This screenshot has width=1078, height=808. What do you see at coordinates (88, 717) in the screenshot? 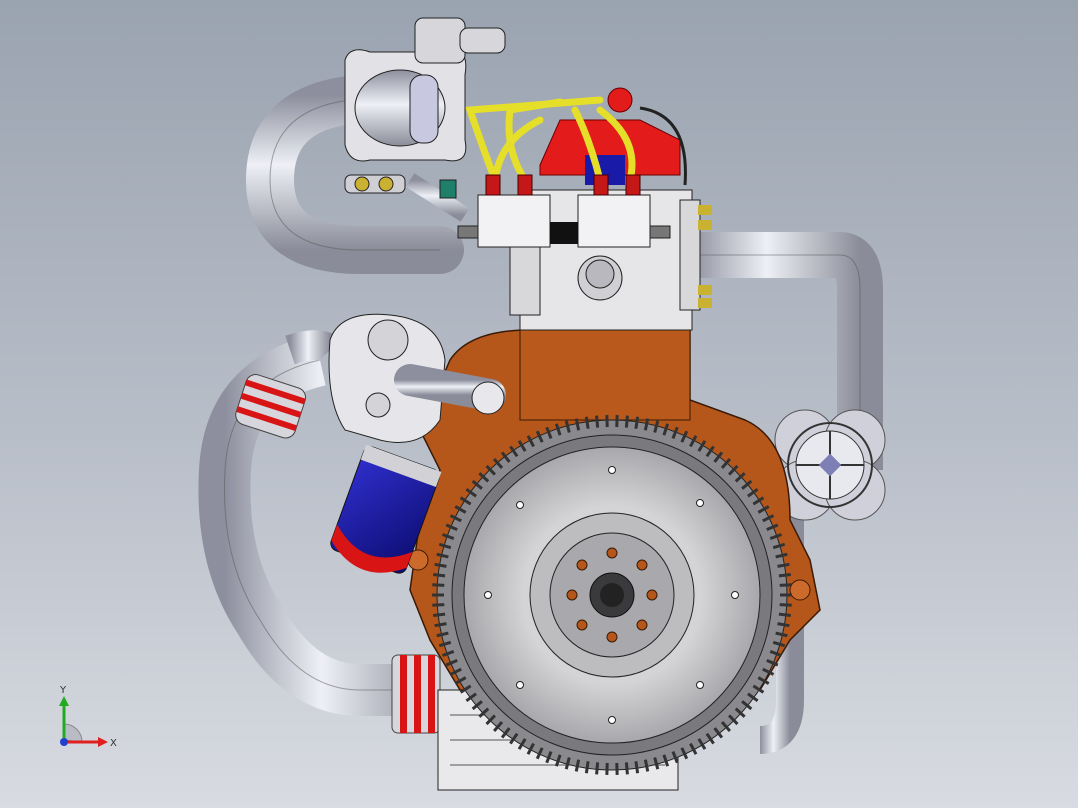
I see `axis-triad: X Y` at bounding box center [88, 717].